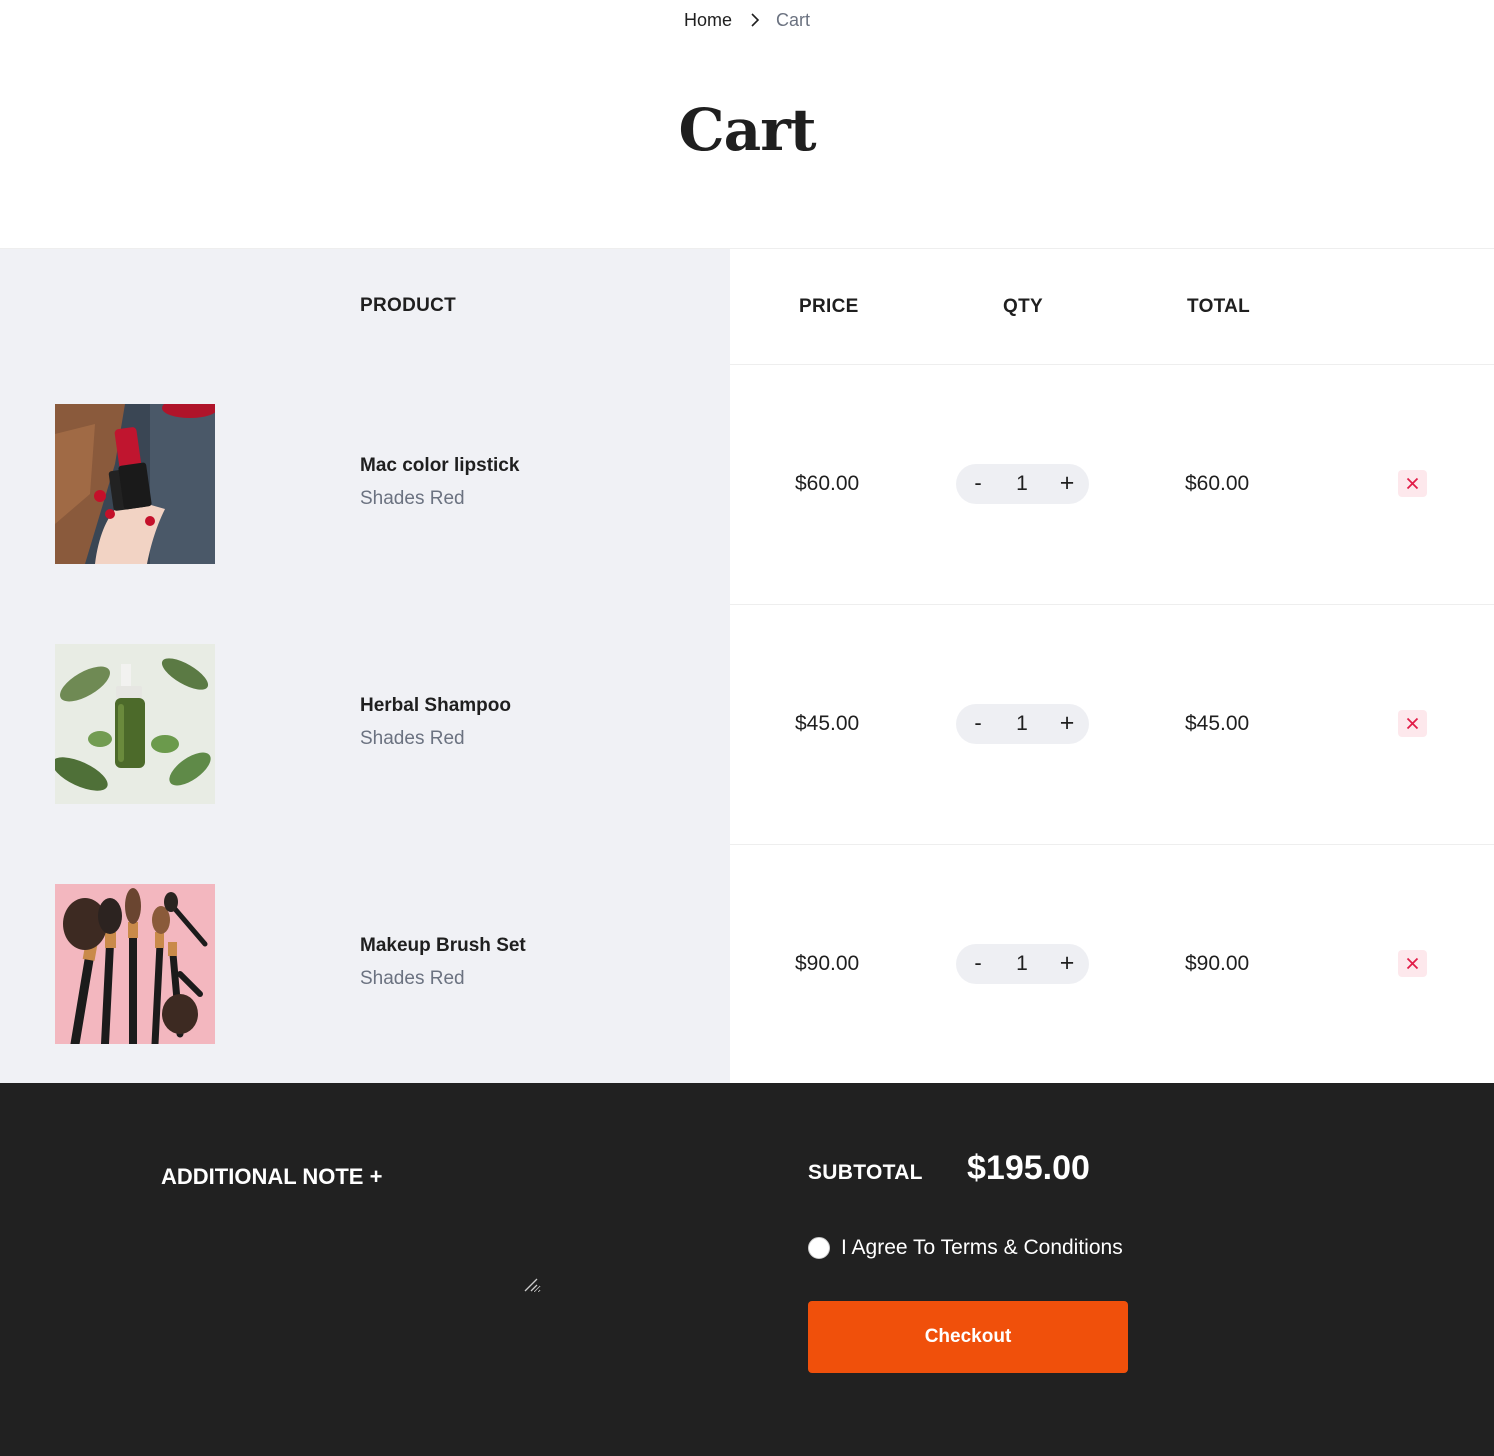 This screenshot has width=1494, height=1456. What do you see at coordinates (793, 20) in the screenshot?
I see `breadcrumb-current: Cart` at bounding box center [793, 20].